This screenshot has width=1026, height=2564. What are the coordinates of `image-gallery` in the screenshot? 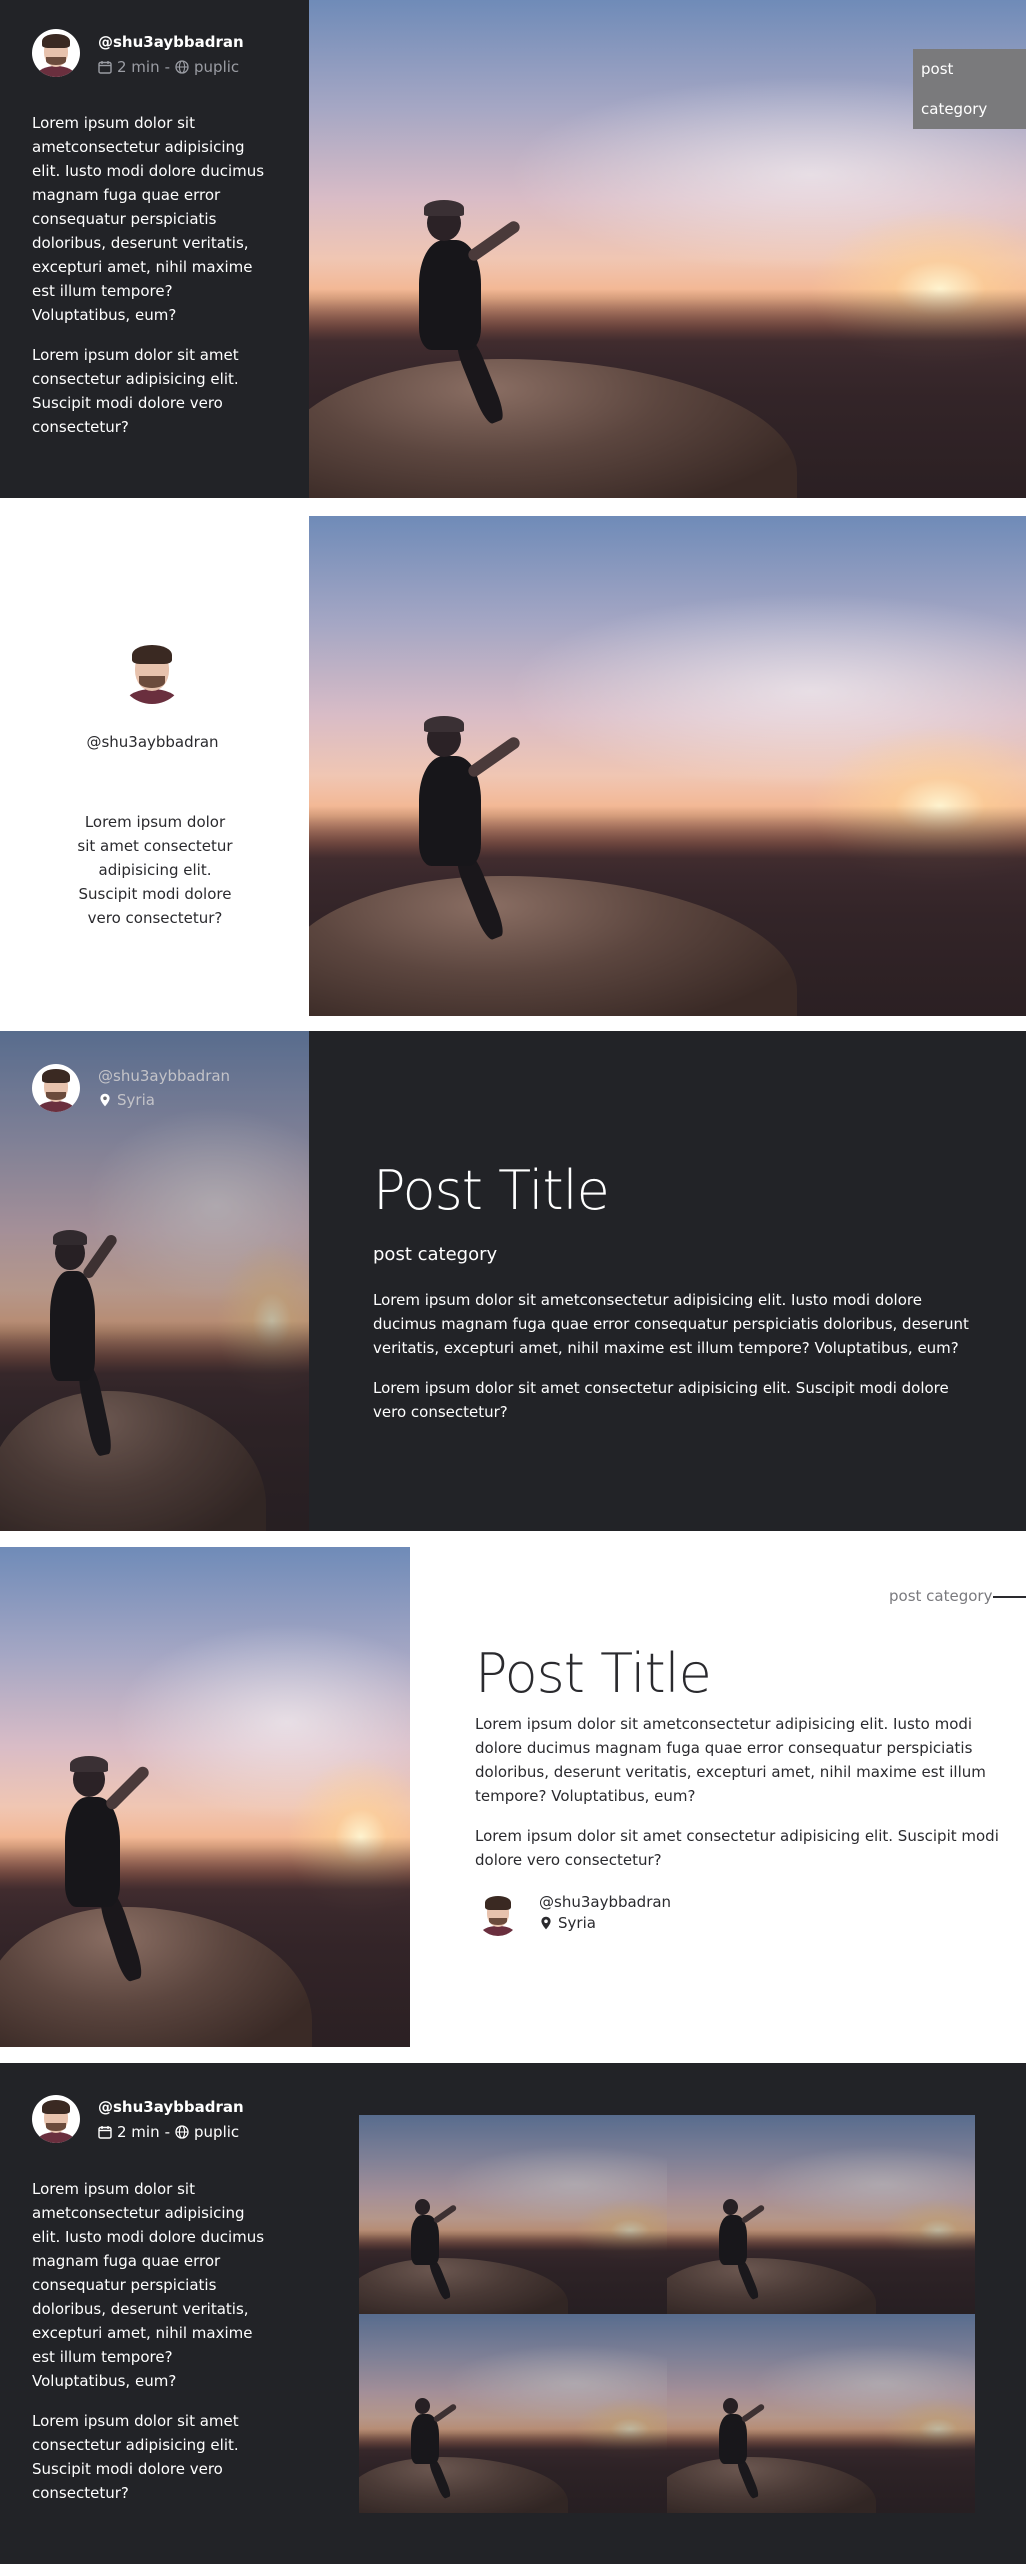 It's located at (667, 2314).